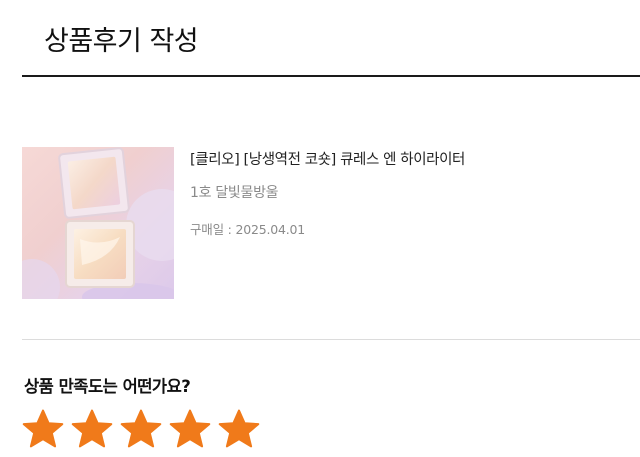  Describe the element at coordinates (234, 193) in the screenshot. I see `product-option: 1호 달빛물방울` at that location.